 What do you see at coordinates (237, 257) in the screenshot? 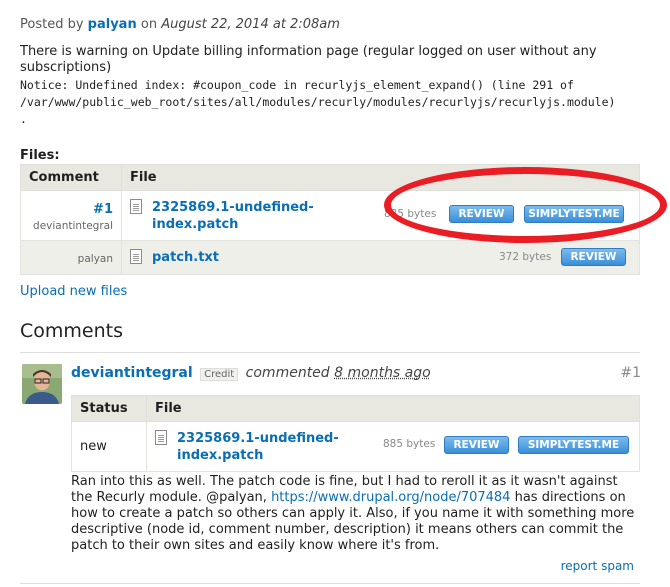
I see `file-link: patch.txt` at bounding box center [237, 257].